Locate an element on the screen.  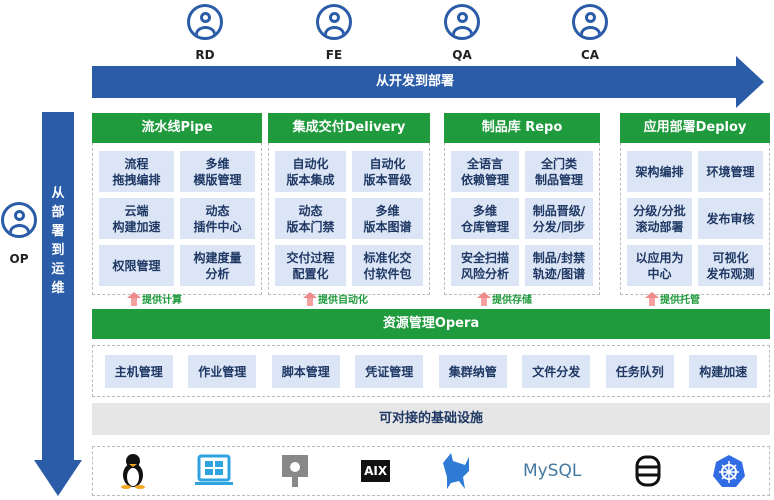
kafka-icon is located at coordinates (456, 471).